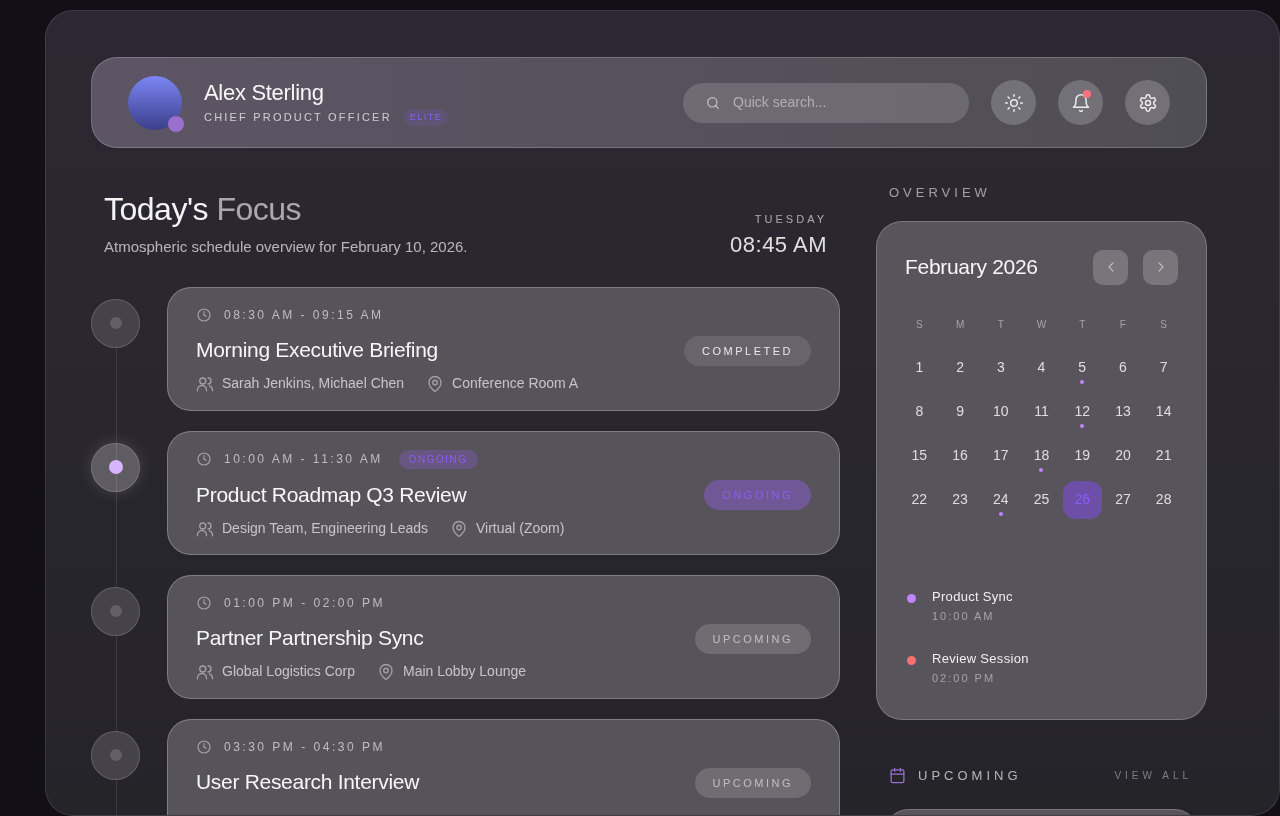  What do you see at coordinates (897, 775) in the screenshot?
I see `calendar-icon` at bounding box center [897, 775].